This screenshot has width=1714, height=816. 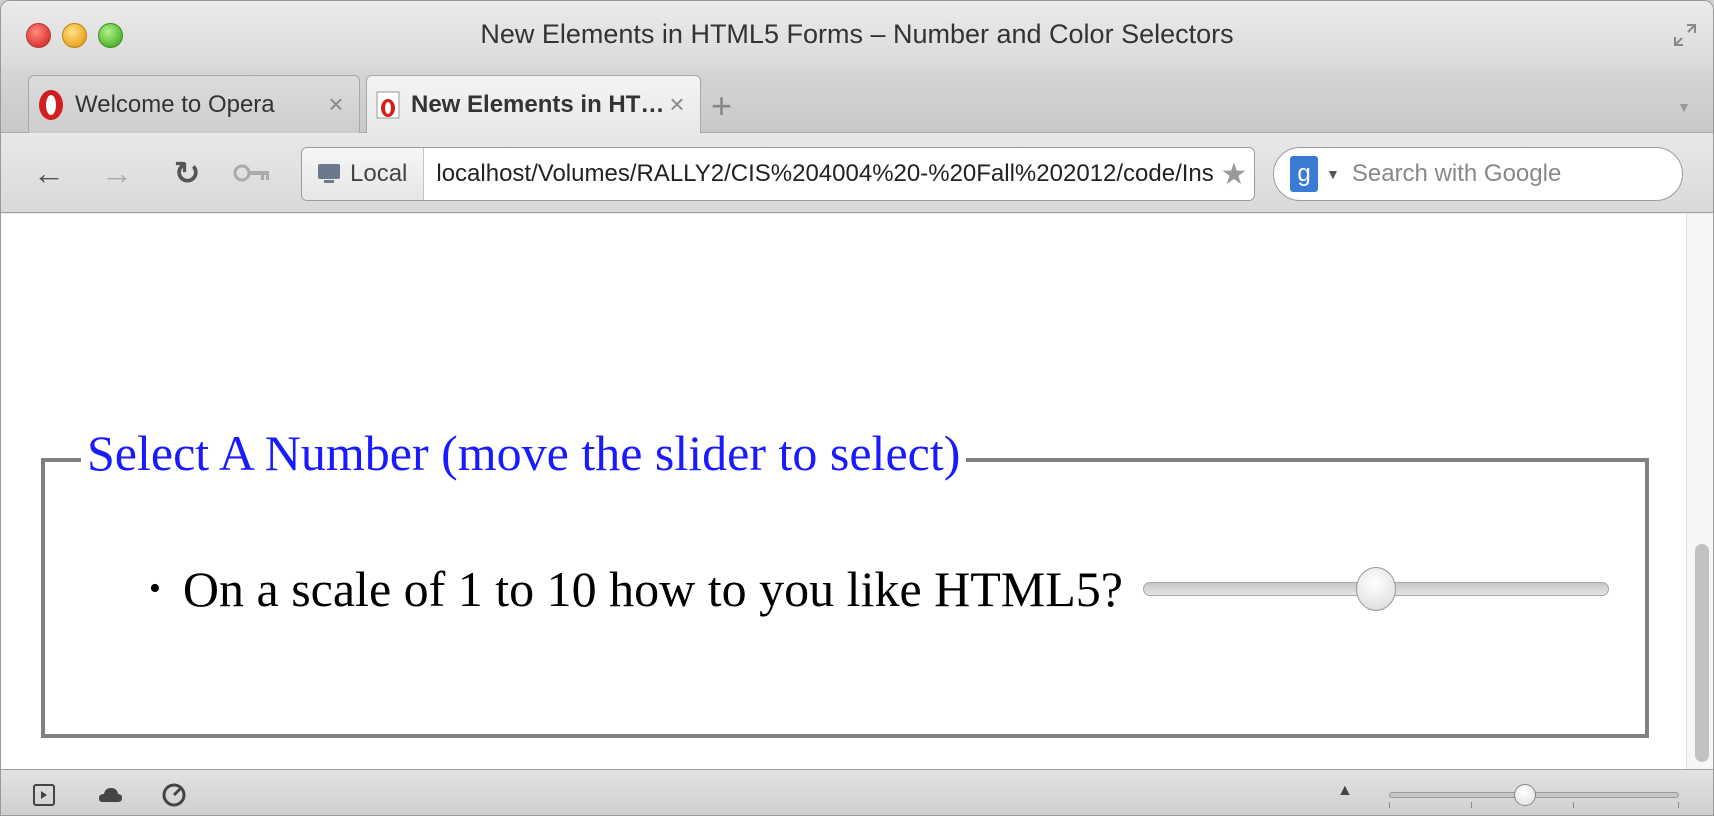 What do you see at coordinates (379, 173) in the screenshot?
I see `local-badge-label: Local` at bounding box center [379, 173].